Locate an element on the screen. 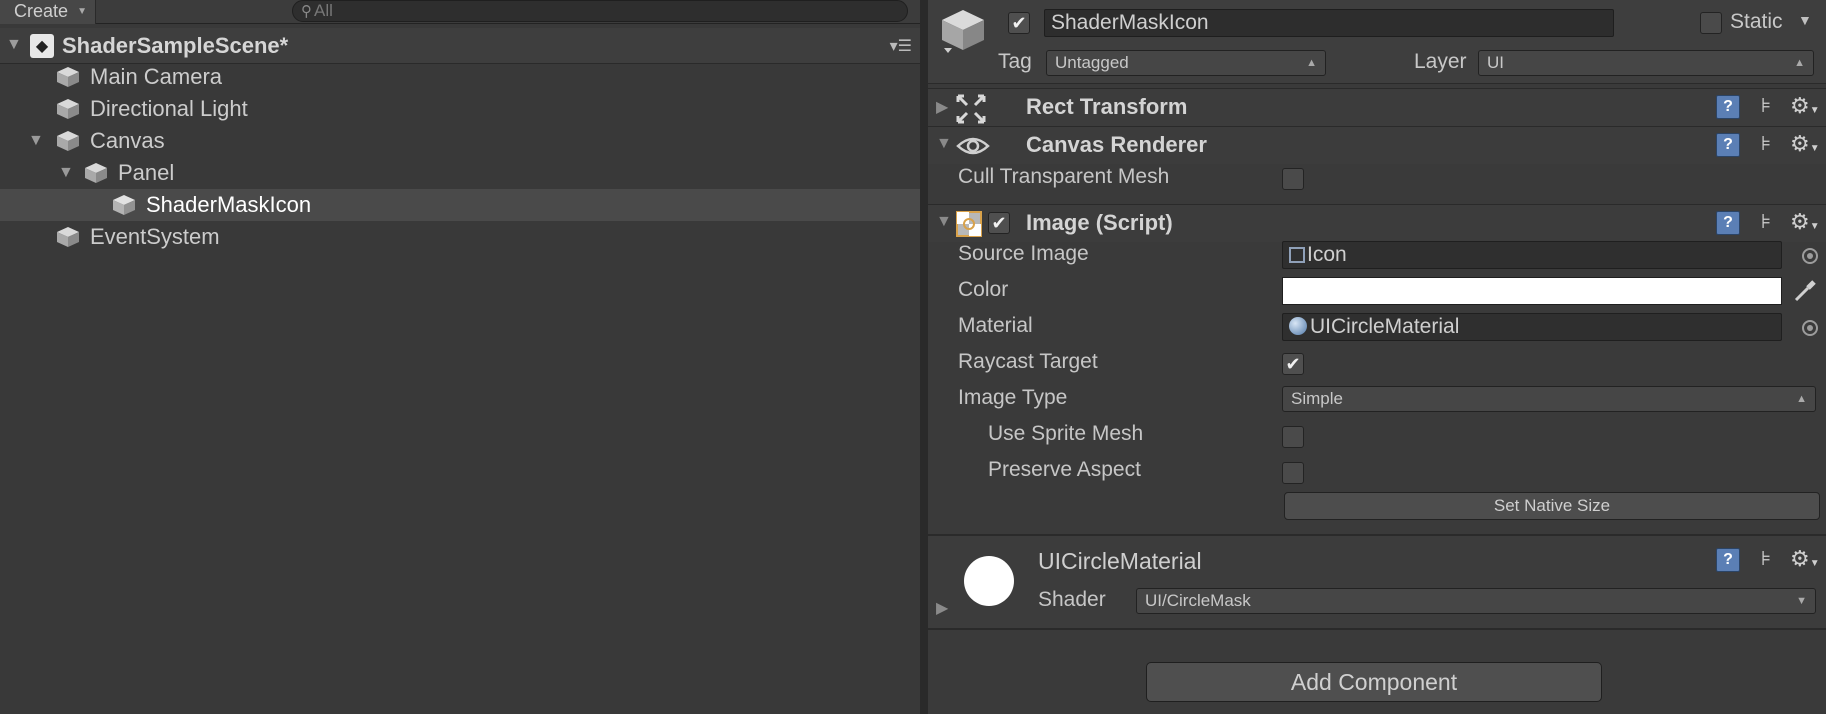  shader-label: Shader is located at coordinates (1072, 599).